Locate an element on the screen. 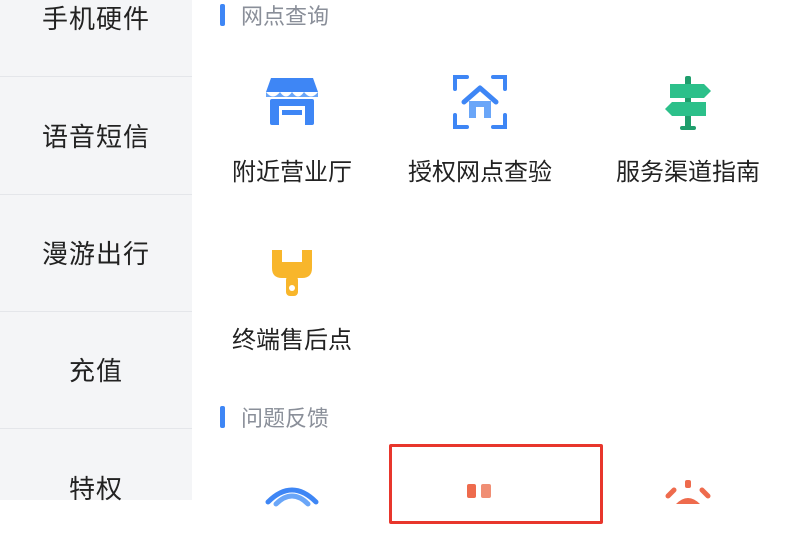 This screenshot has width=800, height=538. highlight-box is located at coordinates (496, 484).